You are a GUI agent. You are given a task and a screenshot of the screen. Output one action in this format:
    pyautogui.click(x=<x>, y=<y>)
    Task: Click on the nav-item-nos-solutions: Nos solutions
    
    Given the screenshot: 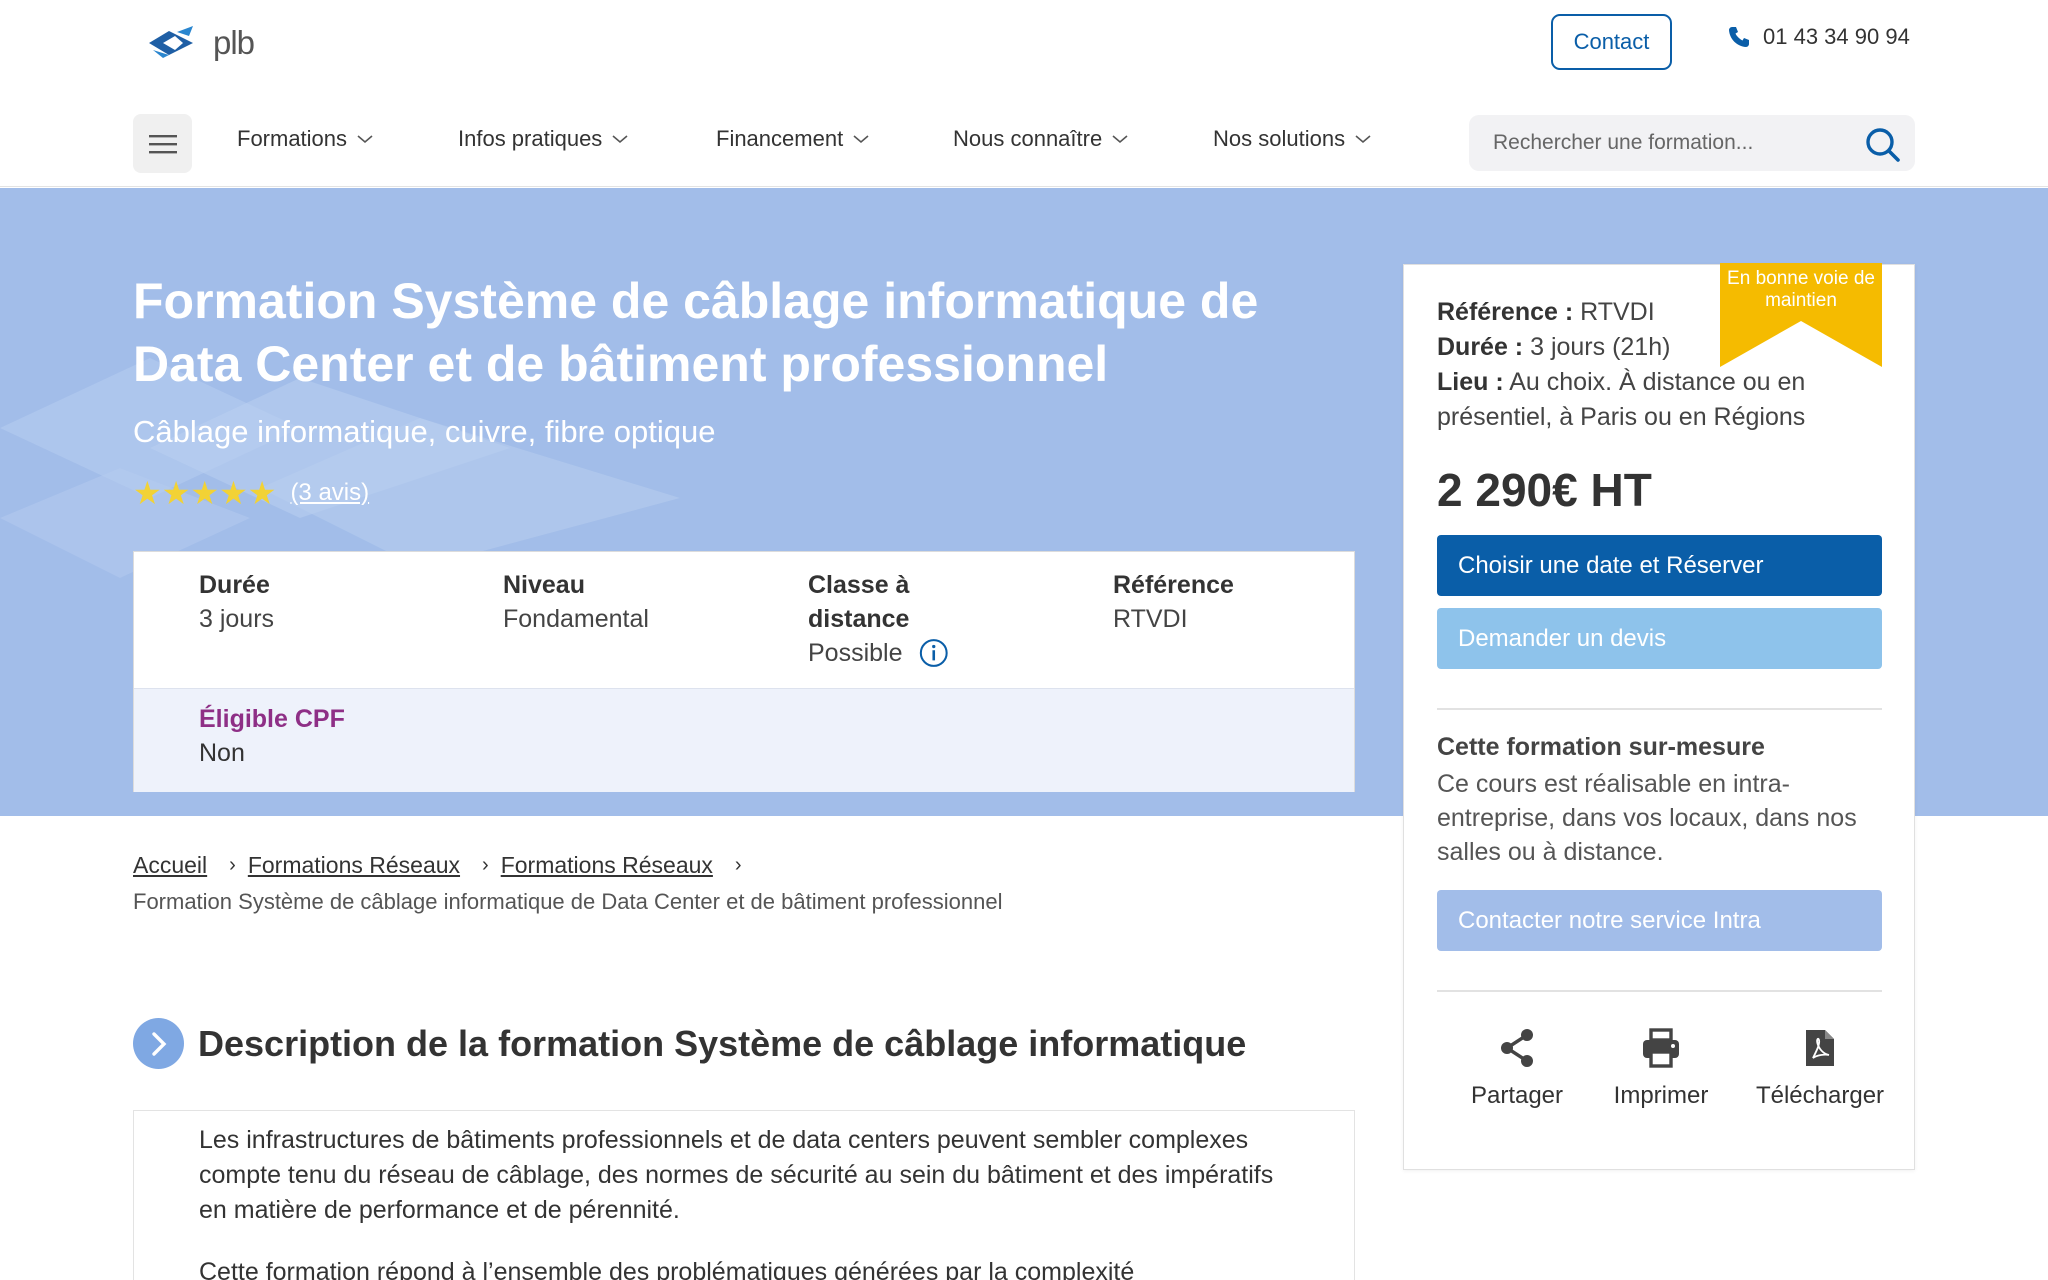 What is the action you would take?
    pyautogui.click(x=1292, y=139)
    